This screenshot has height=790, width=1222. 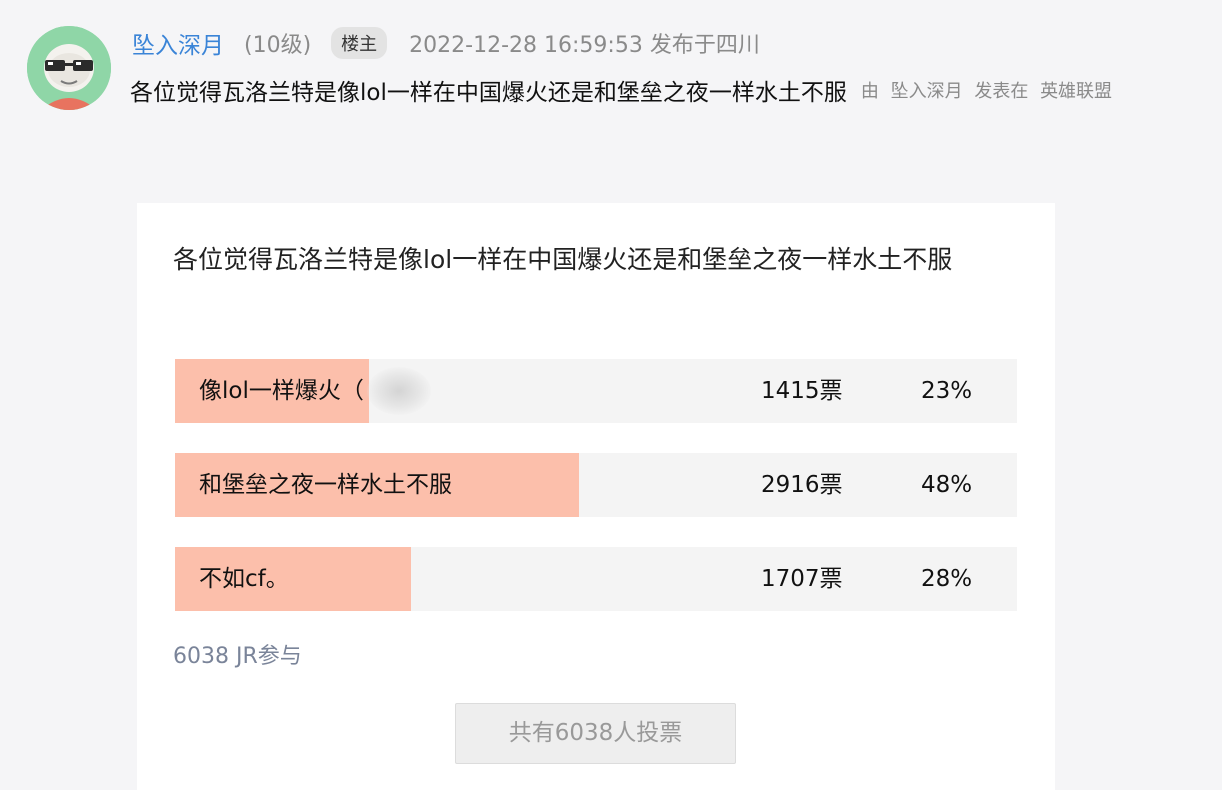 What do you see at coordinates (869, 91) in the screenshot?
I see `meta-by: 由` at bounding box center [869, 91].